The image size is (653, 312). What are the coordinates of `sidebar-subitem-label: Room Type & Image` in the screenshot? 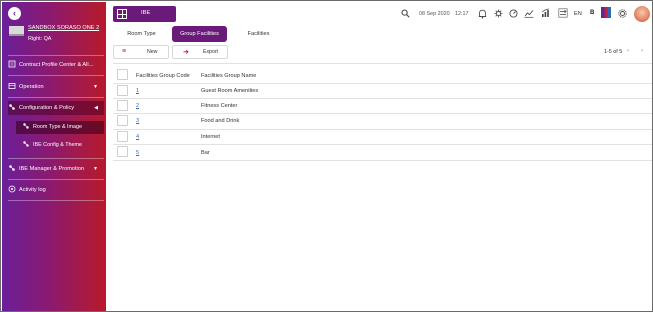 It's located at (58, 127).